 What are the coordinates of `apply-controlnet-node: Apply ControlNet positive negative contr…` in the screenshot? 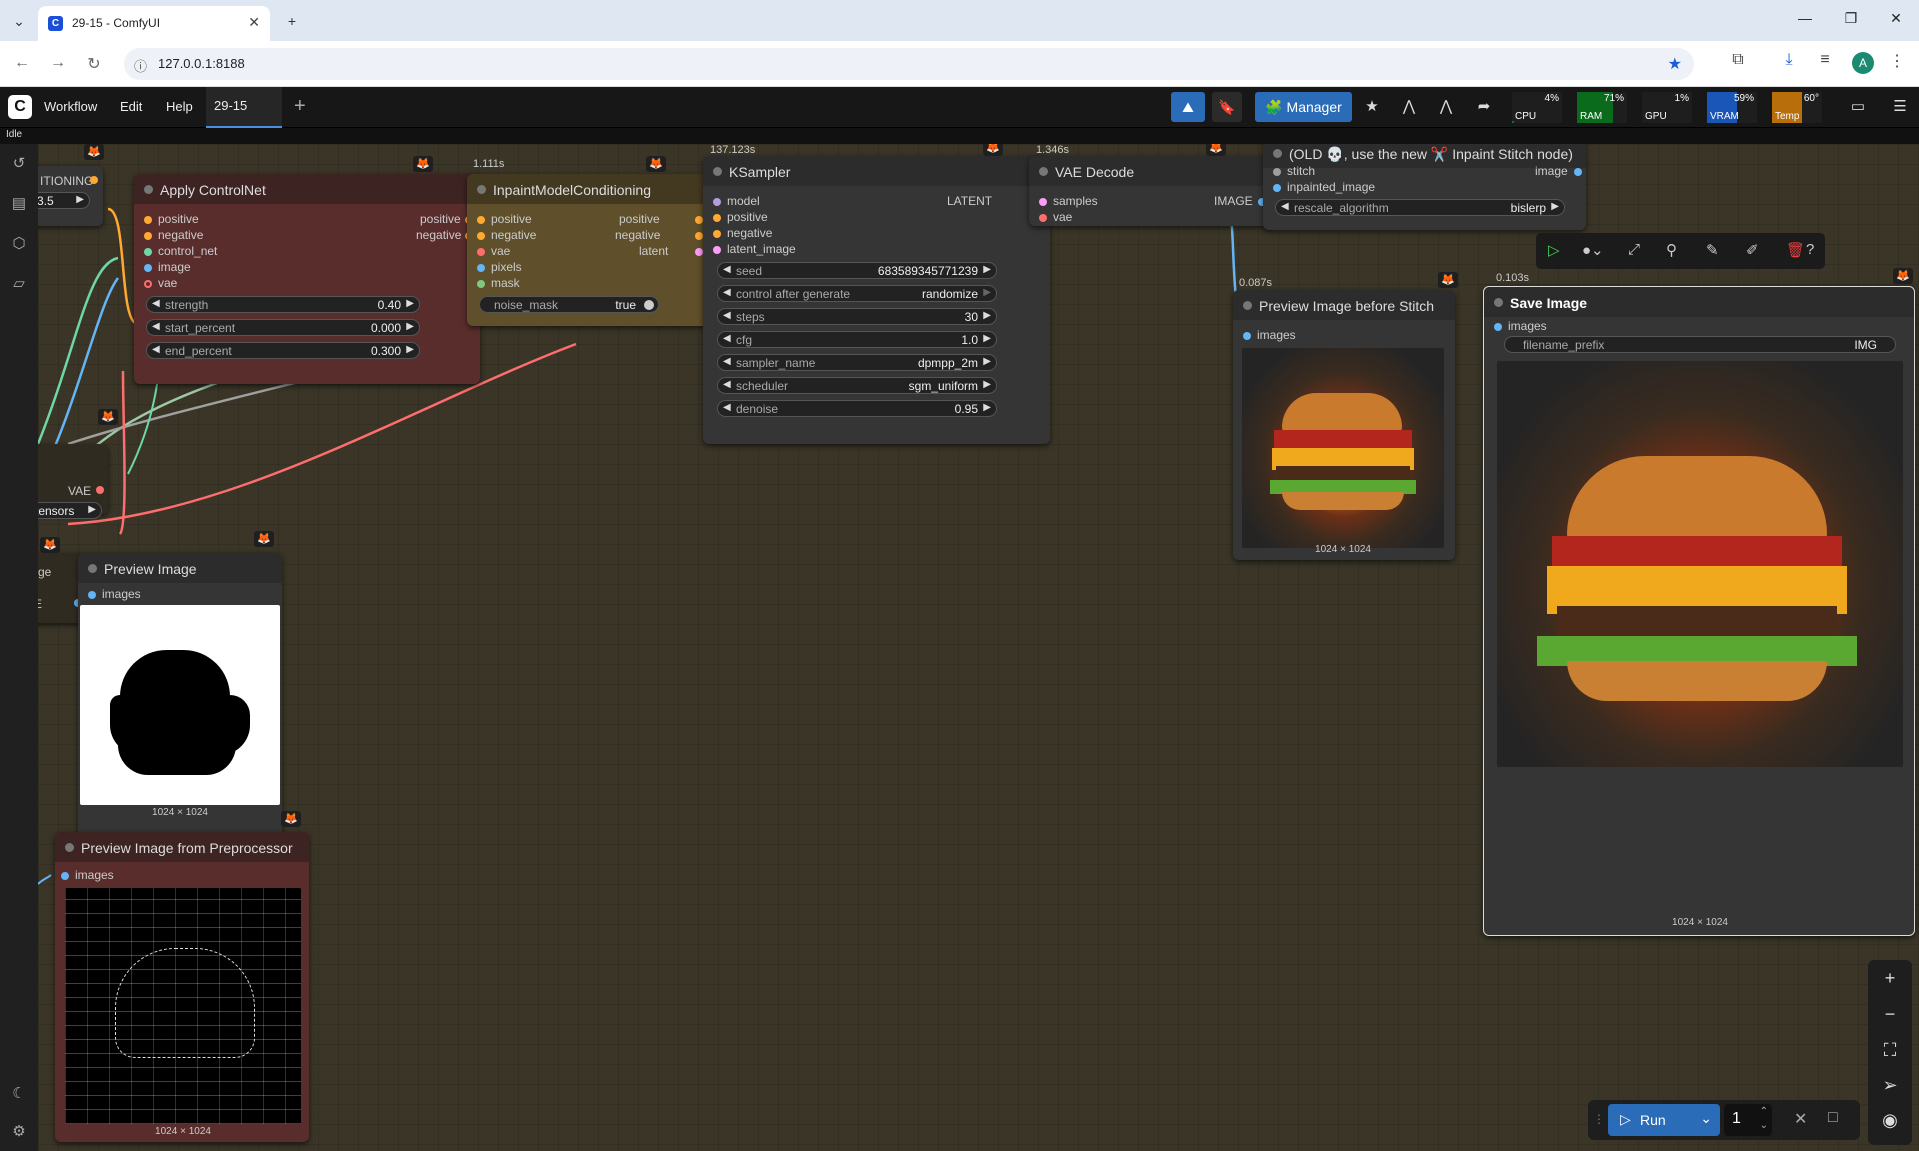 It's located at (307, 279).